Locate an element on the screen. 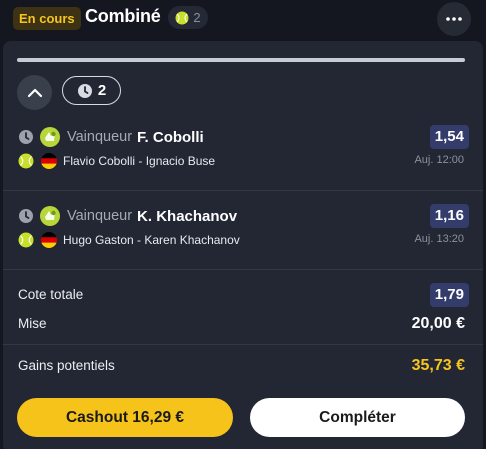 This screenshot has height=449, width=486. selection-count: 2 is located at coordinates (197, 17).